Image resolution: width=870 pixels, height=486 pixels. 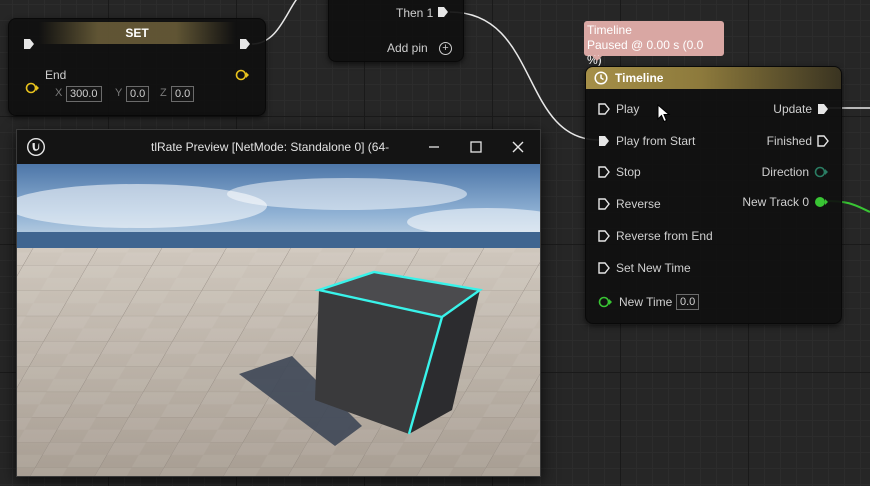 What do you see at coordinates (789, 141) in the screenshot?
I see `finished-pin-label: Finished` at bounding box center [789, 141].